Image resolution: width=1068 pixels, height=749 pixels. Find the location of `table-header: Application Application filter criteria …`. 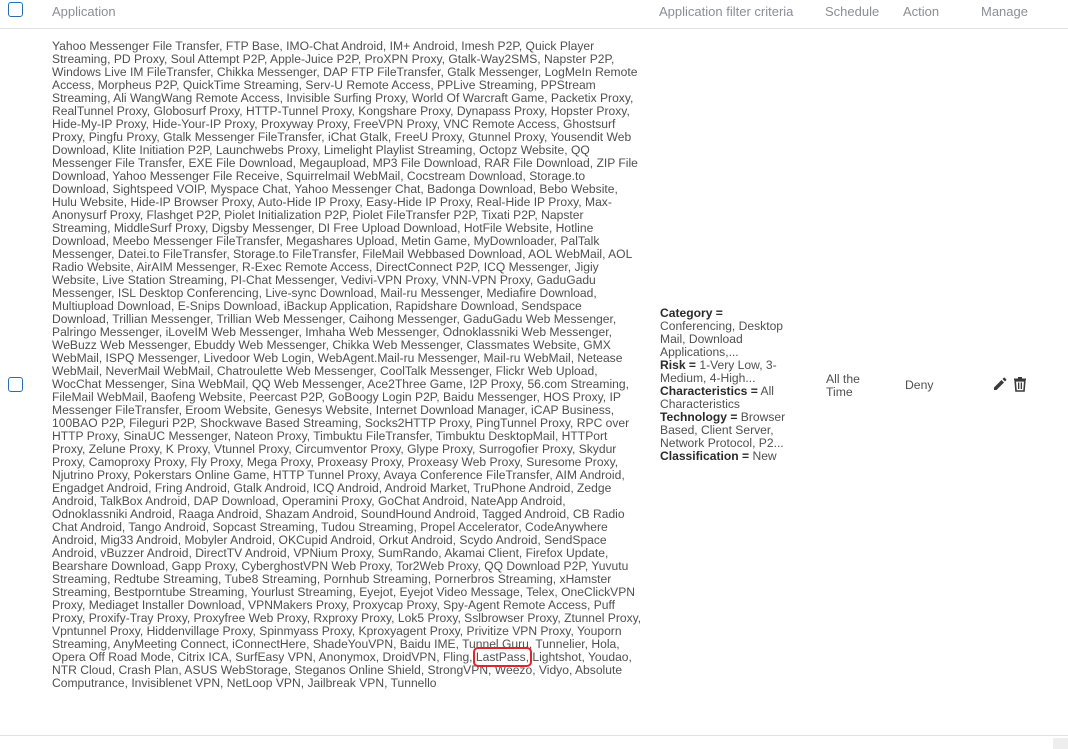

table-header: Application Application filter criteria … is located at coordinates (534, 14).